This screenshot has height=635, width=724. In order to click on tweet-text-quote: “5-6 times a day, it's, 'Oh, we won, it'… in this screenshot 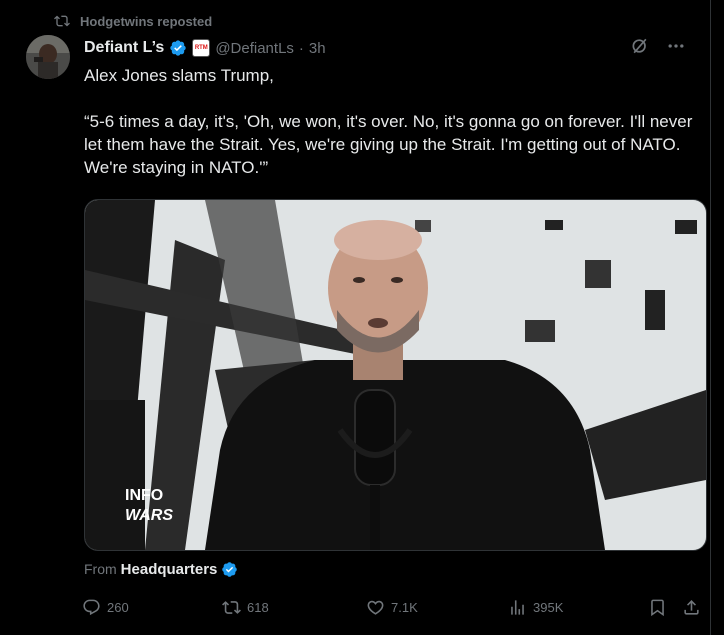, I will do `click(388, 144)`.